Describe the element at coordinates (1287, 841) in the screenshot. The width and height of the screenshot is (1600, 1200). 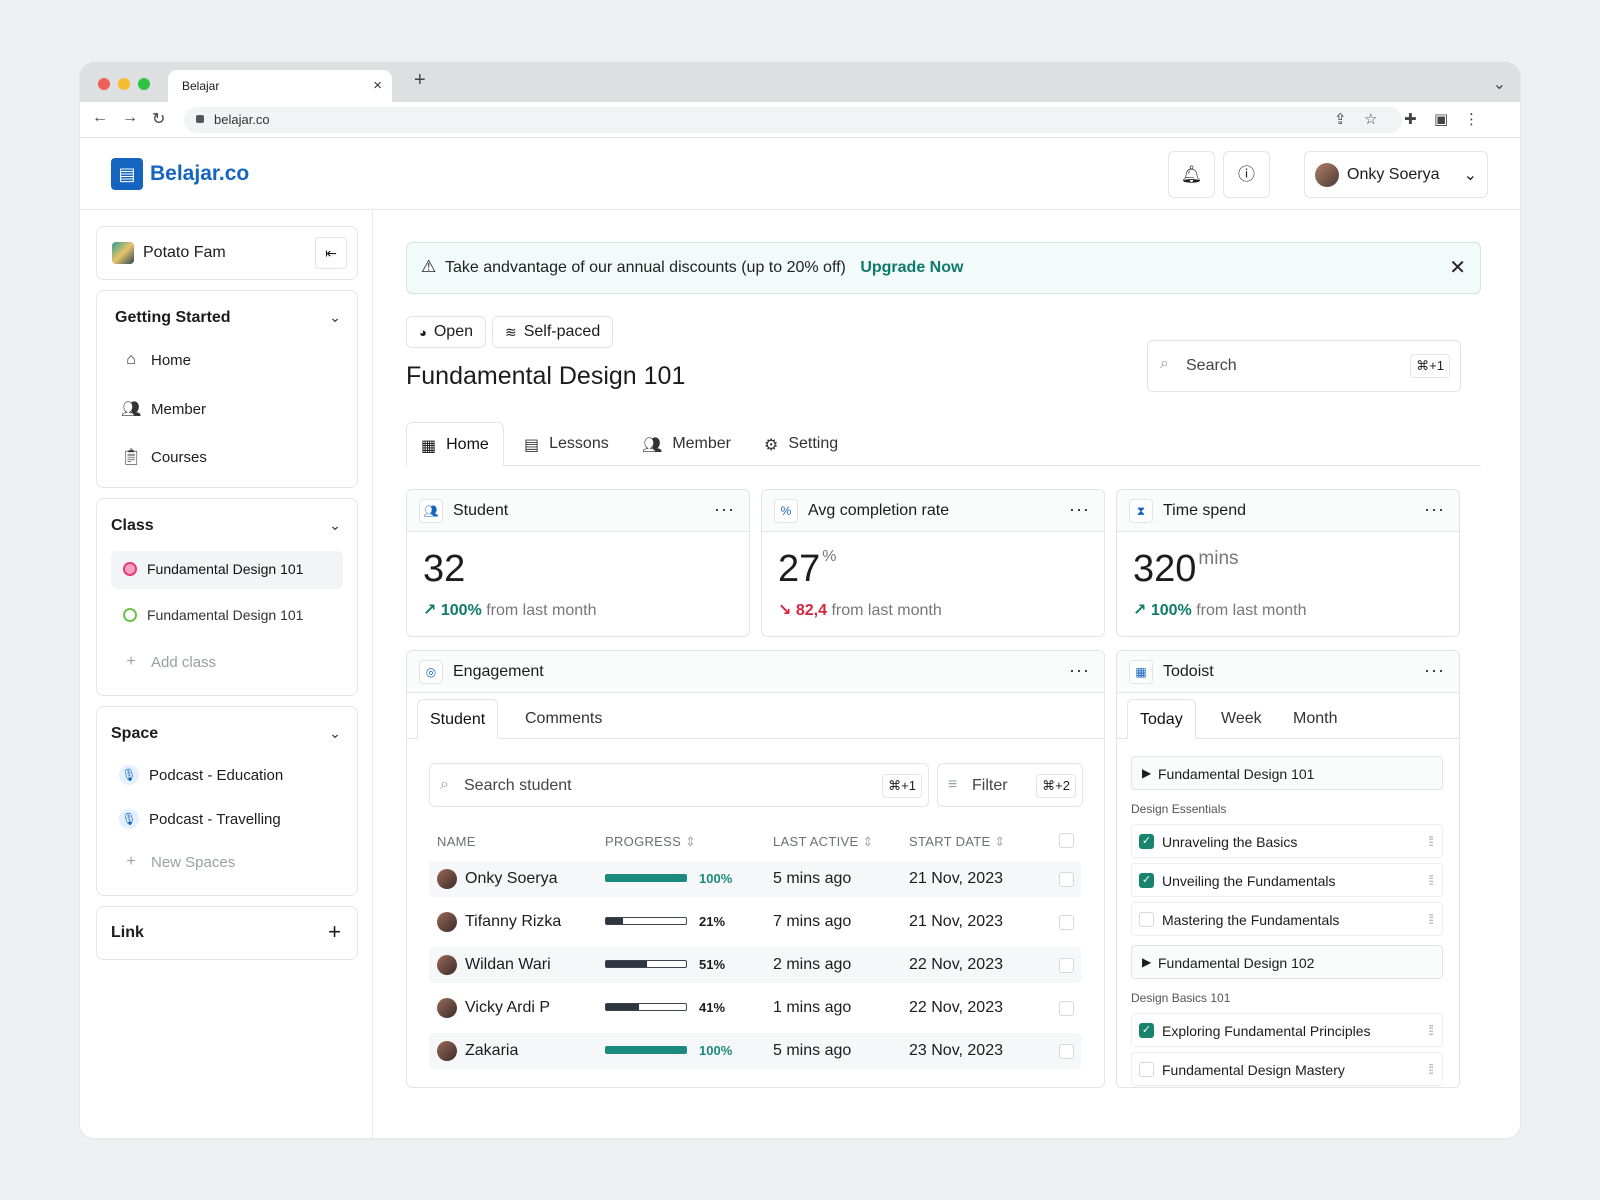
I see `todo-item: ✓ Unraveling the Basics ⁞⁞` at that location.